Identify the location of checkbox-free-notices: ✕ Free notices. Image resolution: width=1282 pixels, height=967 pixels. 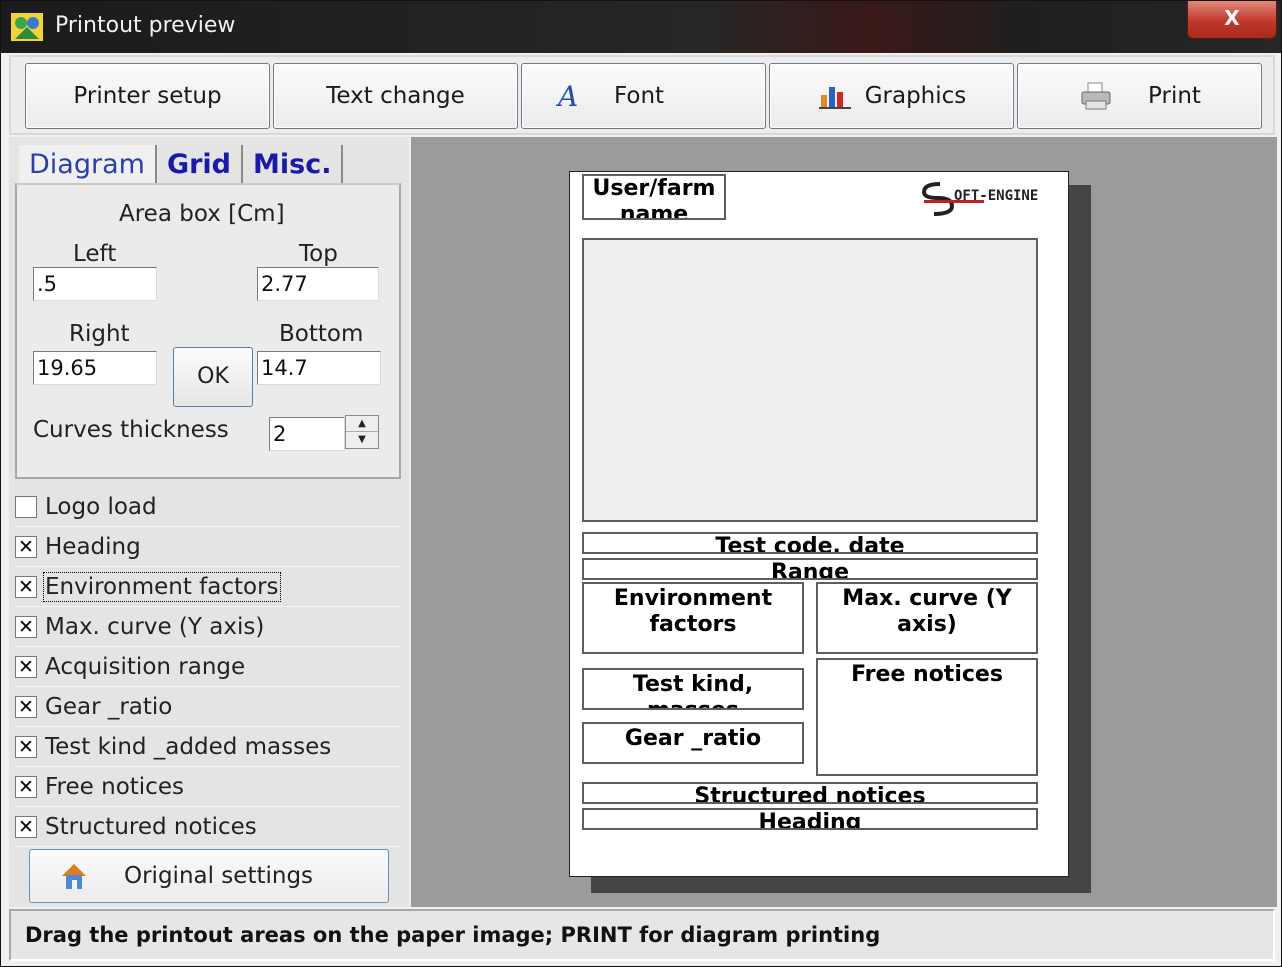
(208, 787).